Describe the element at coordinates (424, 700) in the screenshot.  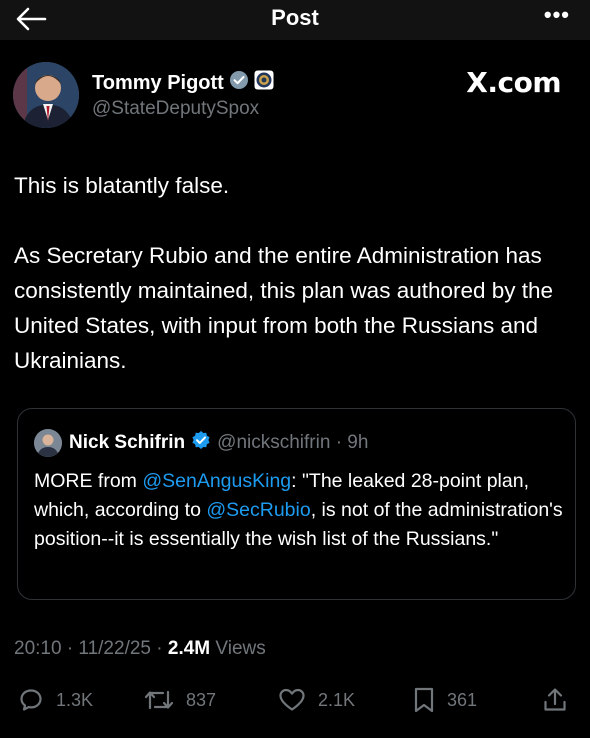
I see `bookmark-icon` at that location.